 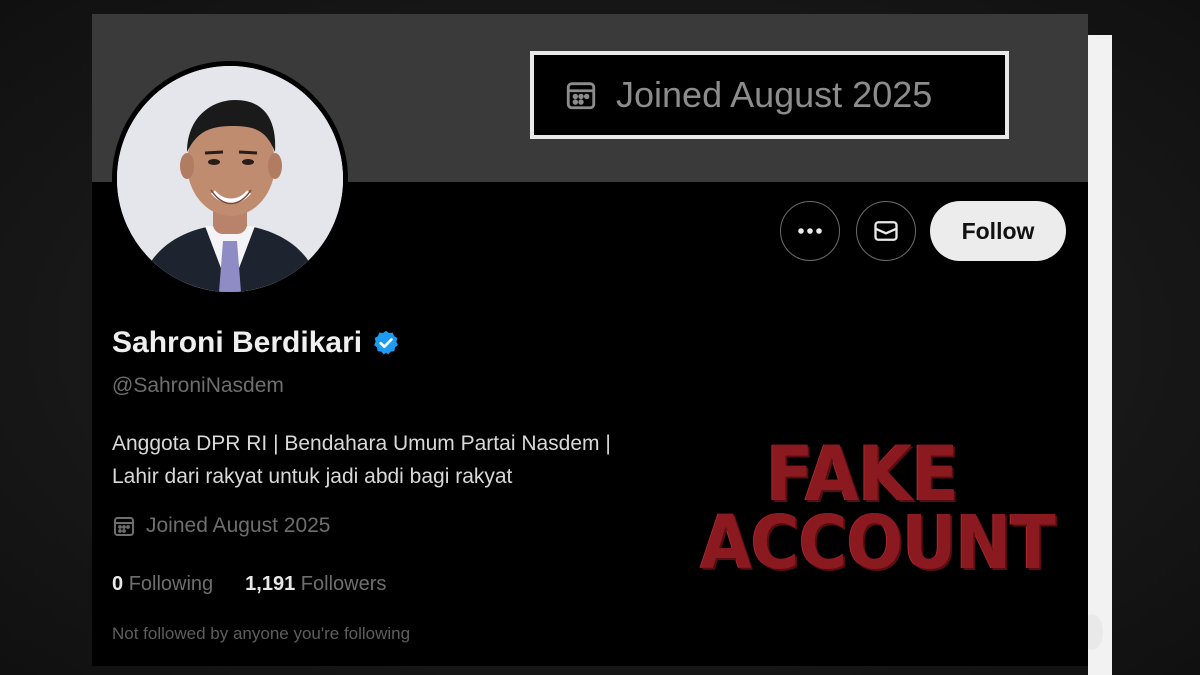 I want to click on fake-account-stamp: FAKE ACCOUNT, so click(x=869, y=507).